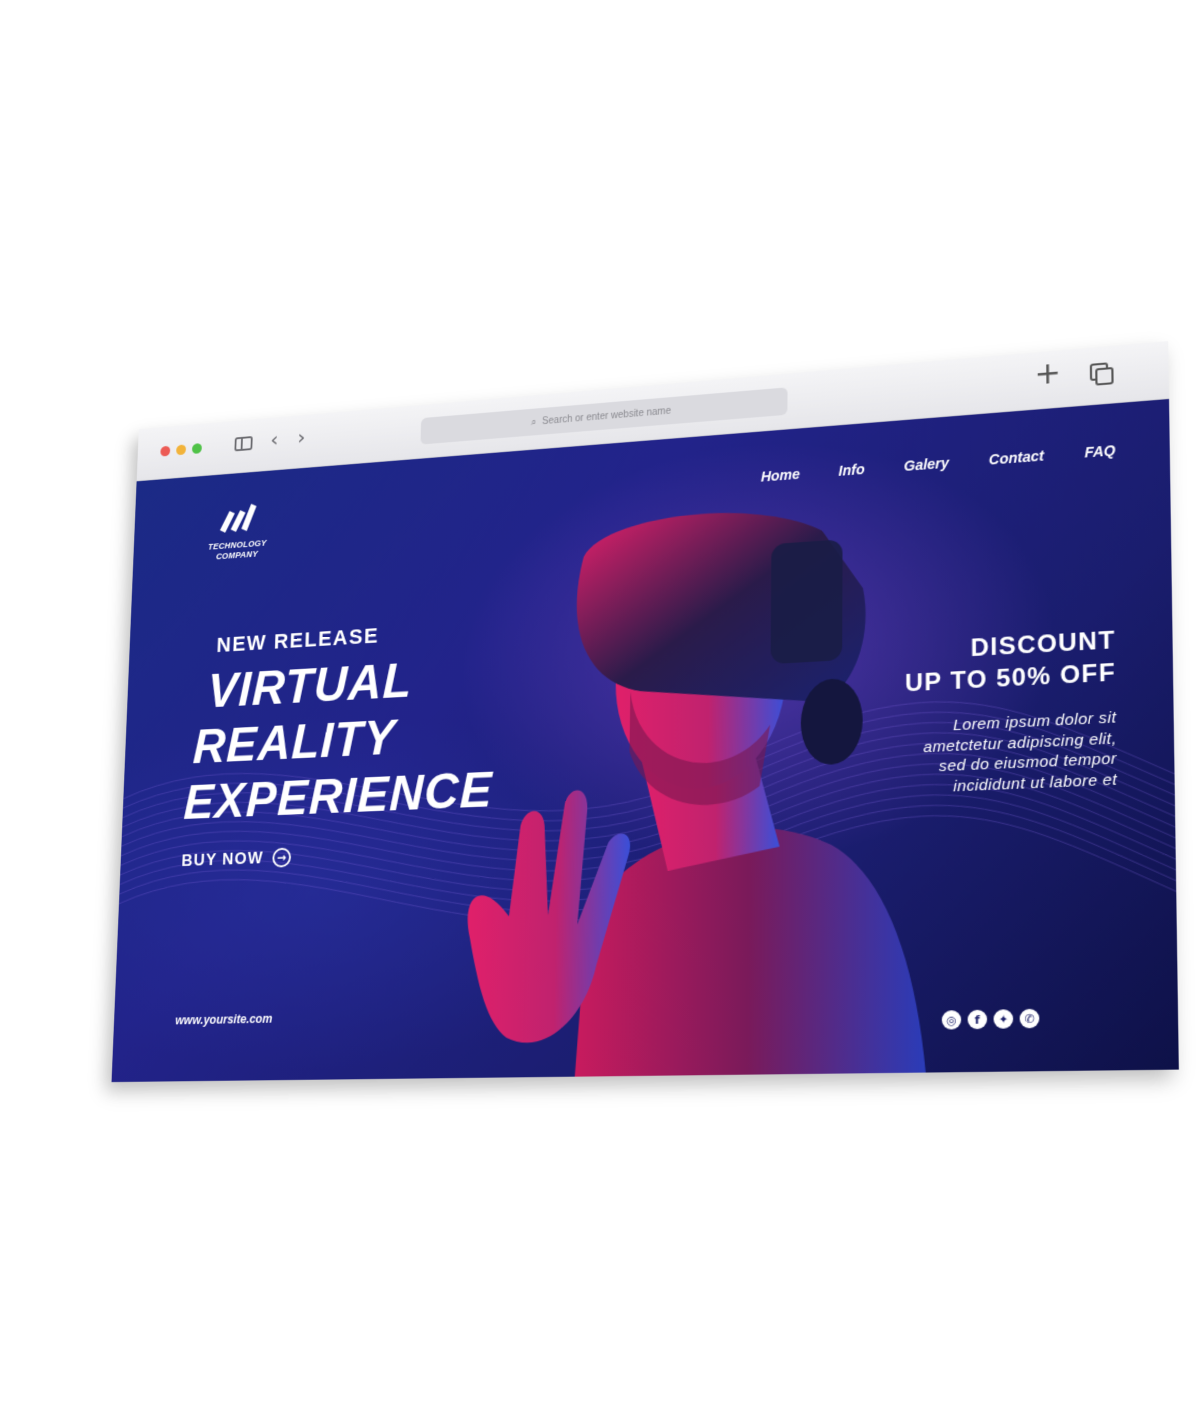 The image size is (1200, 1416). What do you see at coordinates (1101, 374) in the screenshot?
I see `tab-overview-icon` at bounding box center [1101, 374].